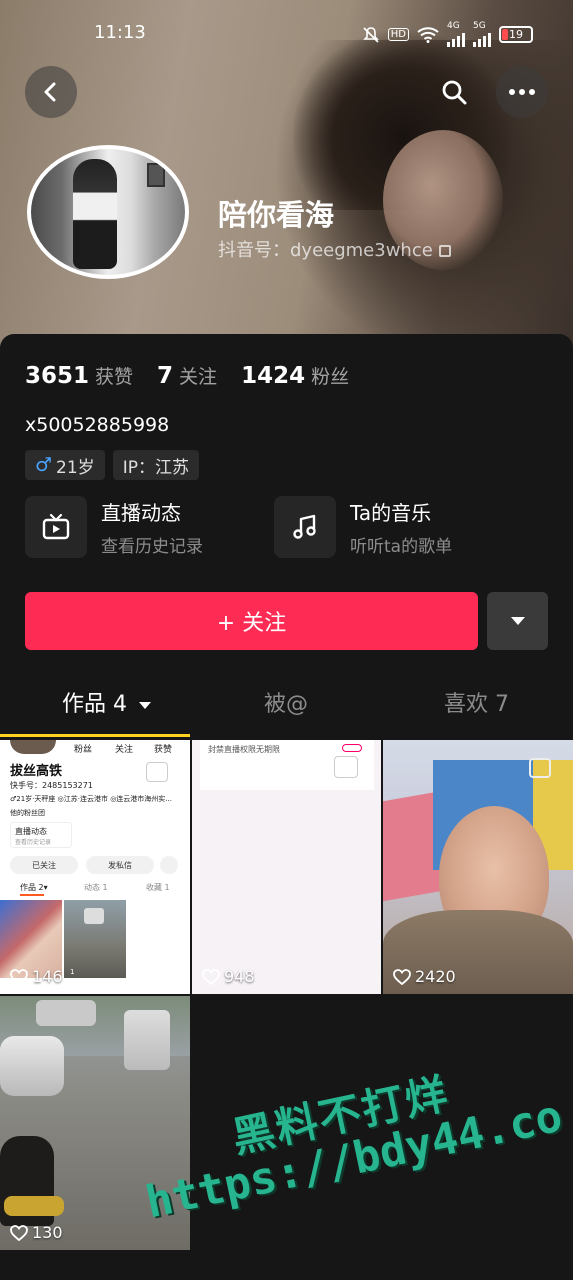 This screenshot has width=573, height=1280. What do you see at coordinates (152, 547) in the screenshot?
I see `live-history-subtitle: 查看历史记录` at bounding box center [152, 547].